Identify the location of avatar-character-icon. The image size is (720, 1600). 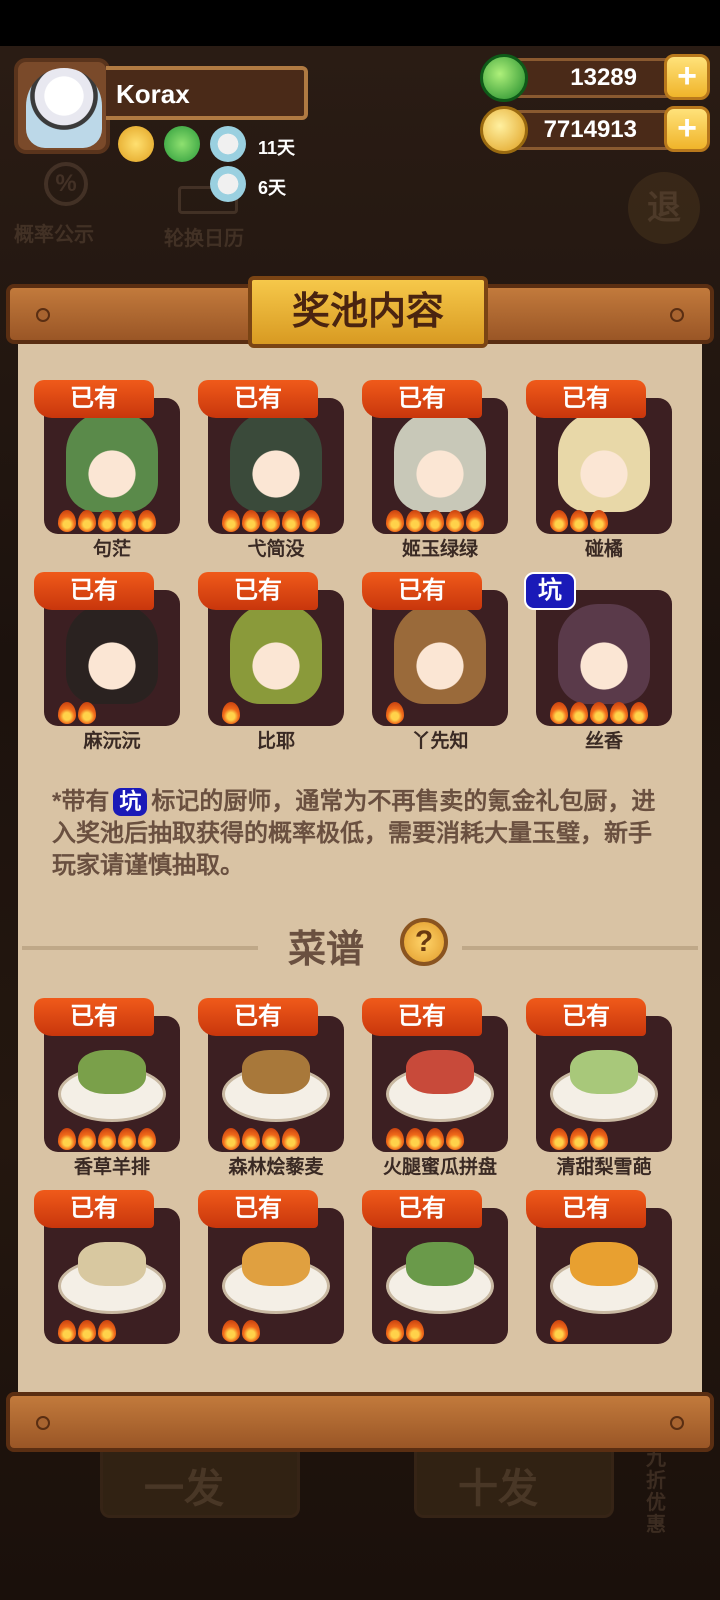
(64, 108).